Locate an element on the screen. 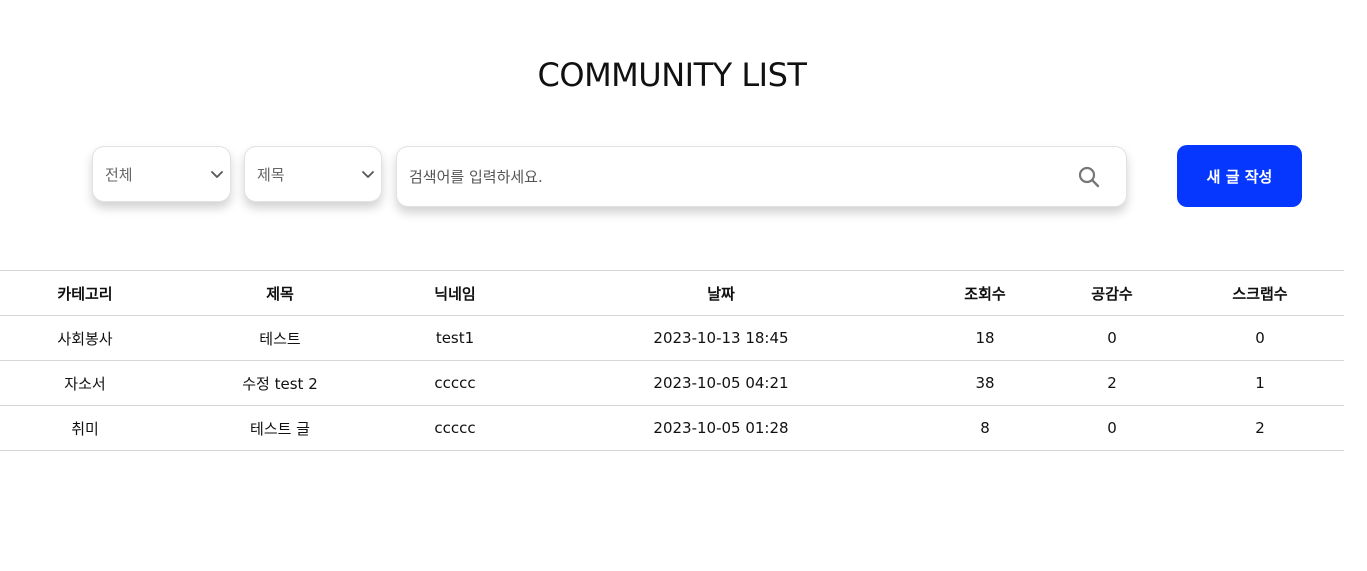  column-header-likes: 공감수 is located at coordinates (1112, 293).